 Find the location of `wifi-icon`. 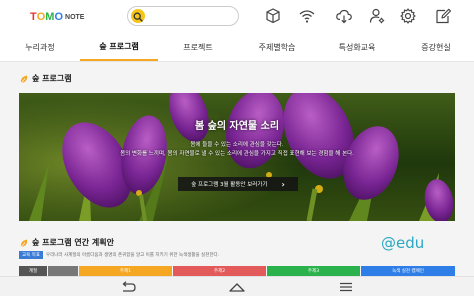

wifi-icon is located at coordinates (307, 16).